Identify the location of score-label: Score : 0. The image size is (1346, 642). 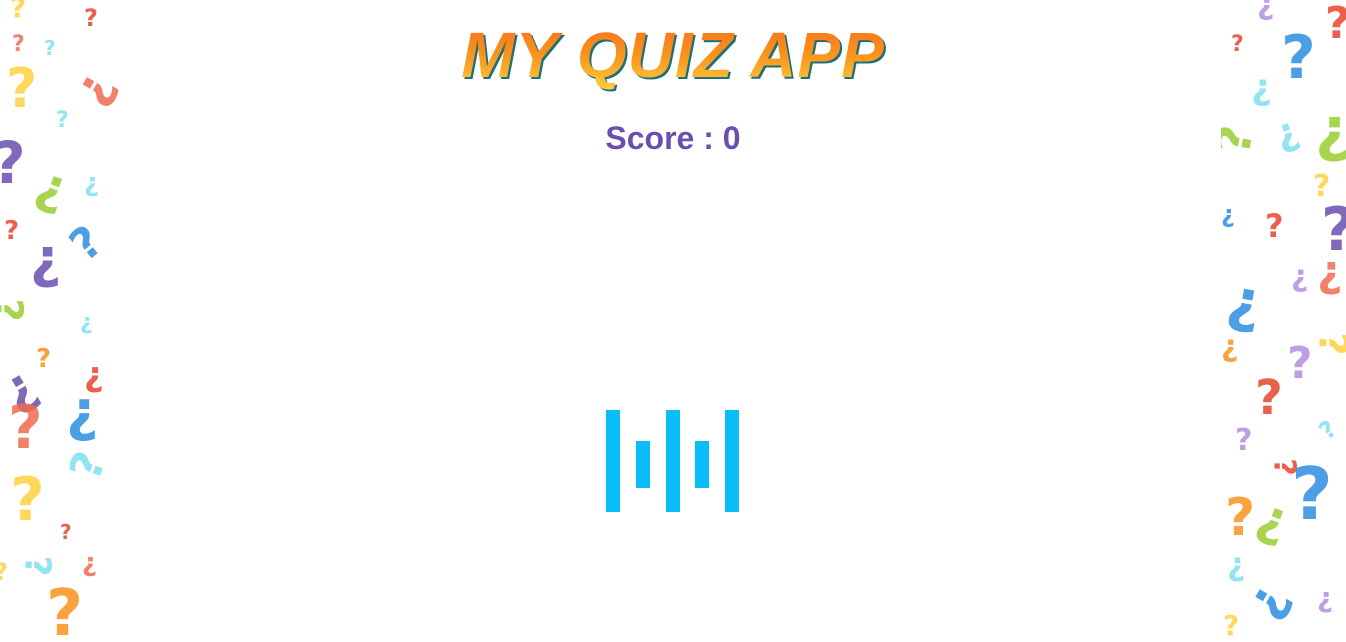
(673, 138).